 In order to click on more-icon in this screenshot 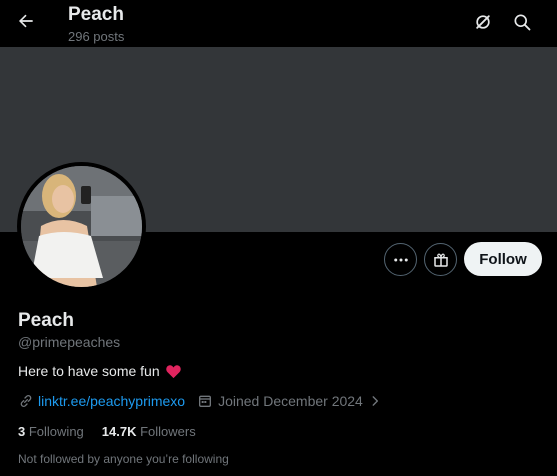, I will do `click(400, 259)`.